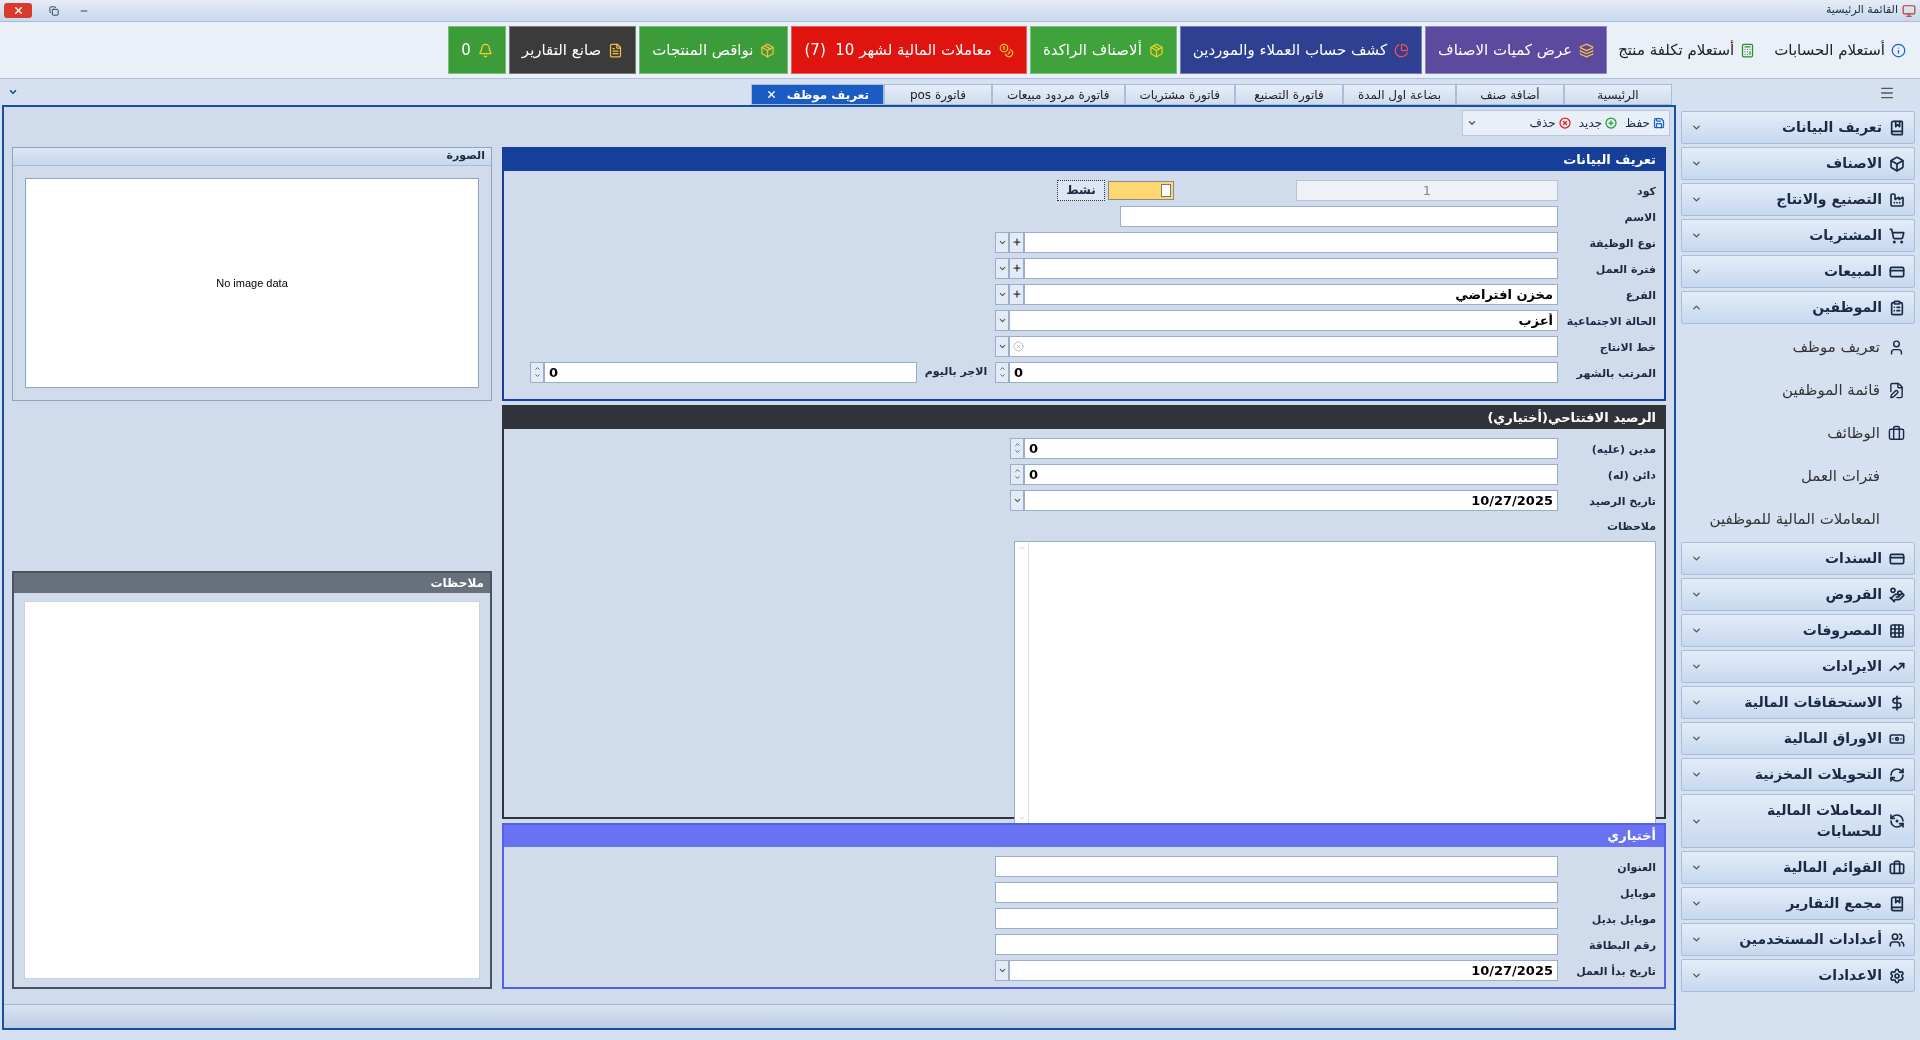 The height and width of the screenshot is (1040, 1920). I want to click on sidebar-group: التحويلات المخزنية, so click(1798, 774).